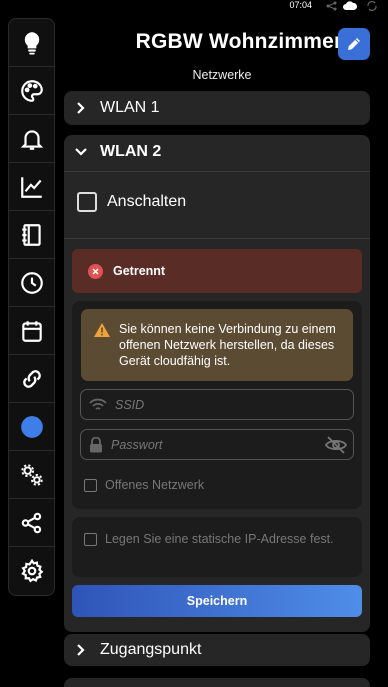  Describe the element at coordinates (98, 404) in the screenshot. I see `wifi-icon` at that location.